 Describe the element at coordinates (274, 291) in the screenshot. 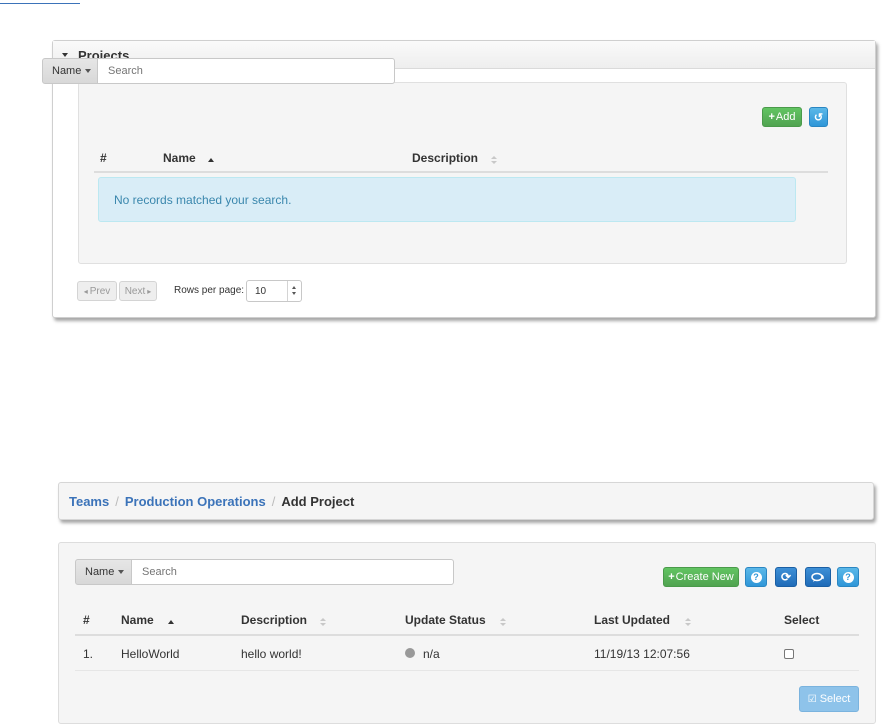

I see `rows-per-page-select: 10` at that location.